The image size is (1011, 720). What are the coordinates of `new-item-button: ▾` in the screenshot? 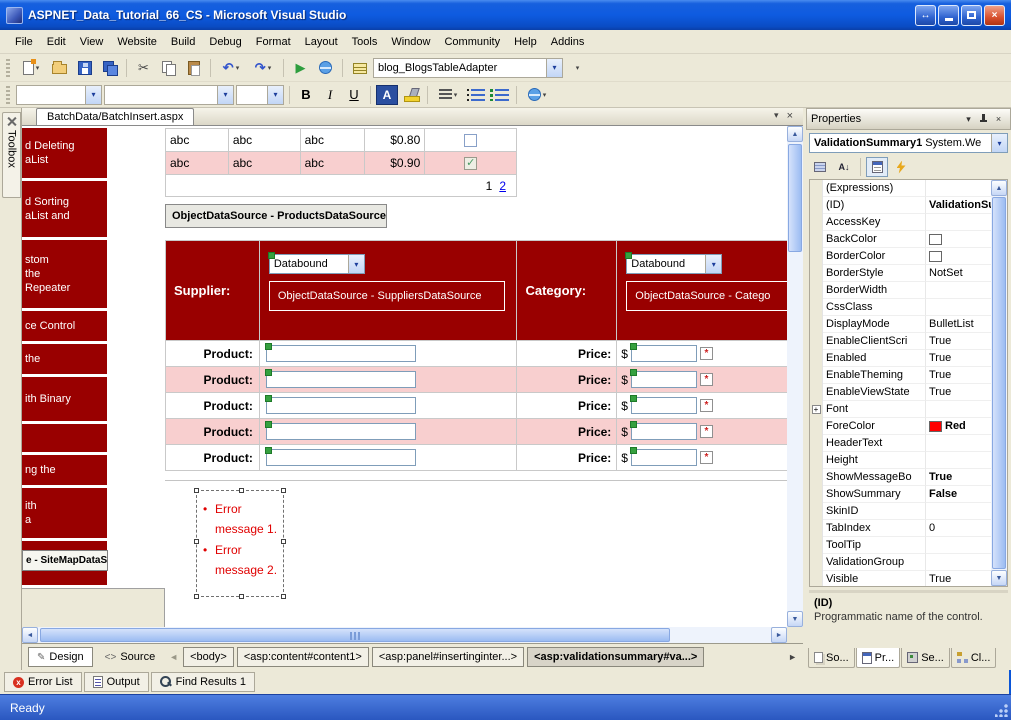 It's located at (31, 68).